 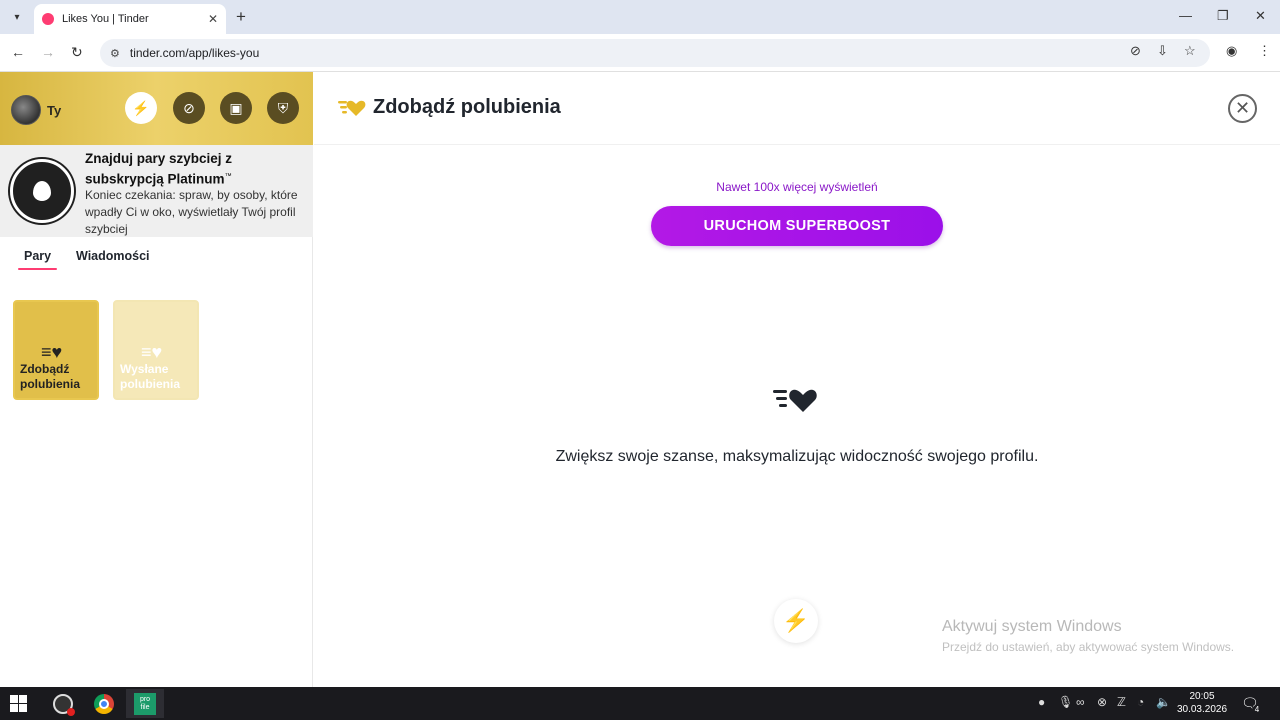 I want to click on browser-tabbar: ▾ Likes You | Tinder ✕ + — ❐ ✕, so click(x=640, y=17).